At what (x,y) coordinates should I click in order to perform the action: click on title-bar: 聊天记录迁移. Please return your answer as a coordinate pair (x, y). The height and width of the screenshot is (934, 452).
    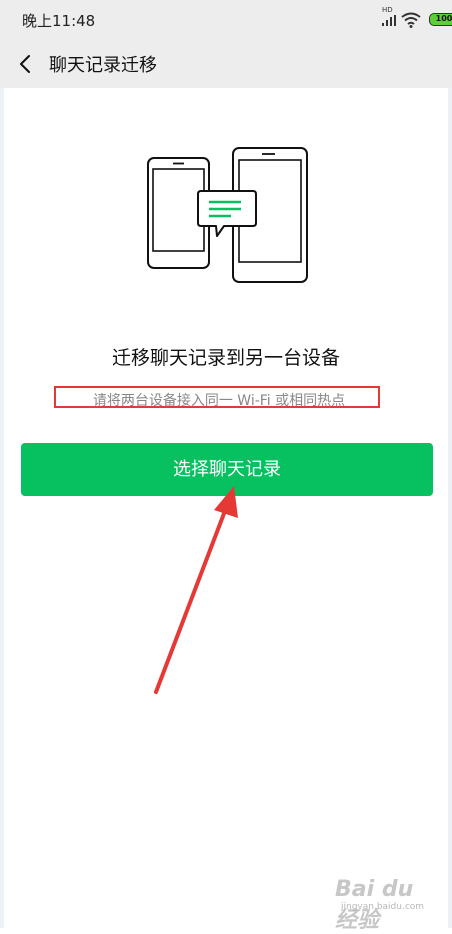
    Looking at the image, I should click on (226, 64).